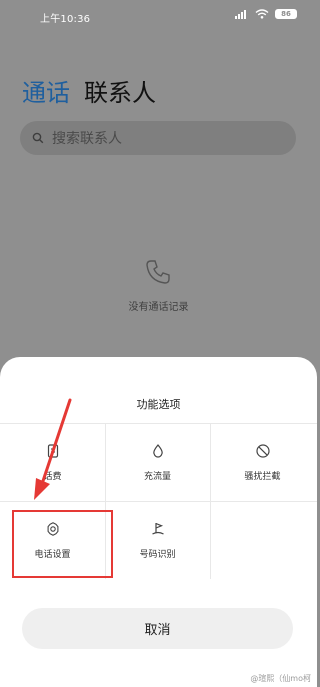 This screenshot has height=687, width=320. Describe the element at coordinates (158, 404) in the screenshot. I see `sheet-title: 功能选项` at that location.